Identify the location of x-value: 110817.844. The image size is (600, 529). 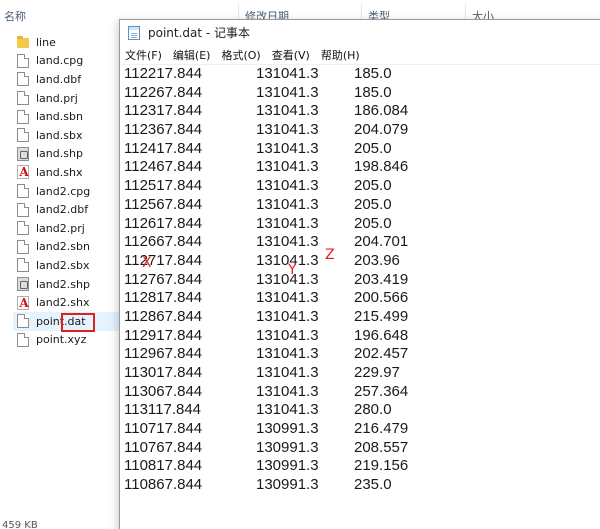
(163, 466).